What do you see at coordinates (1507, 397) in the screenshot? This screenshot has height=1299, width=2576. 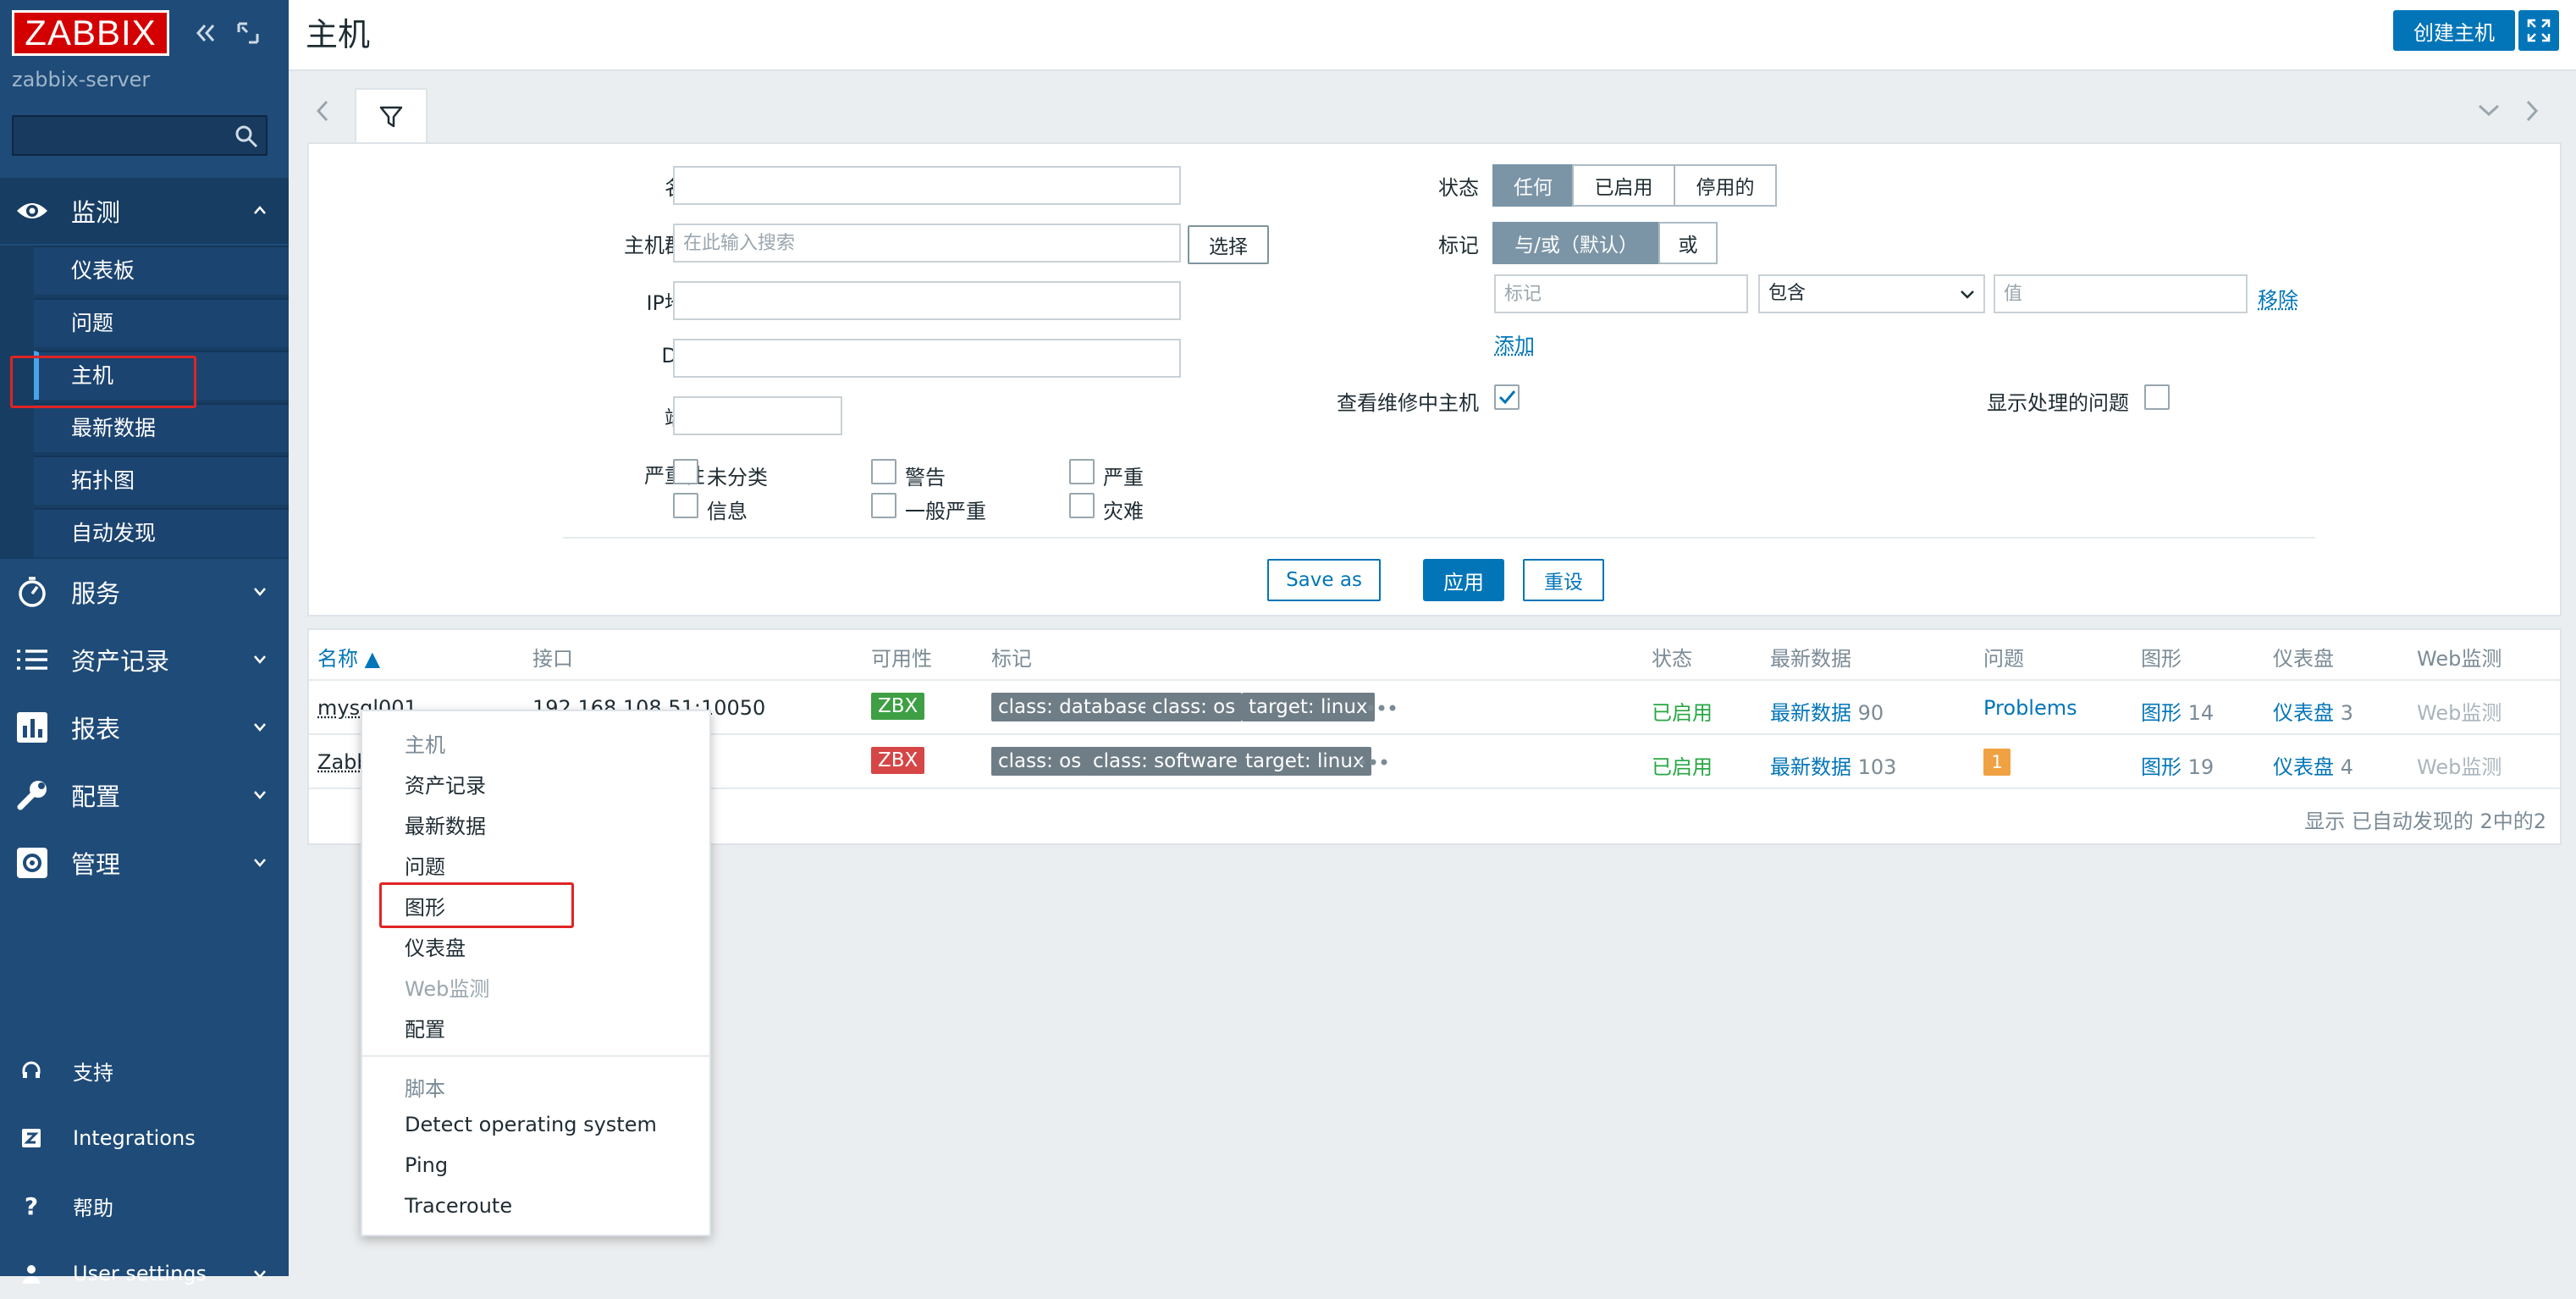 I see `maintenance-checkbox` at bounding box center [1507, 397].